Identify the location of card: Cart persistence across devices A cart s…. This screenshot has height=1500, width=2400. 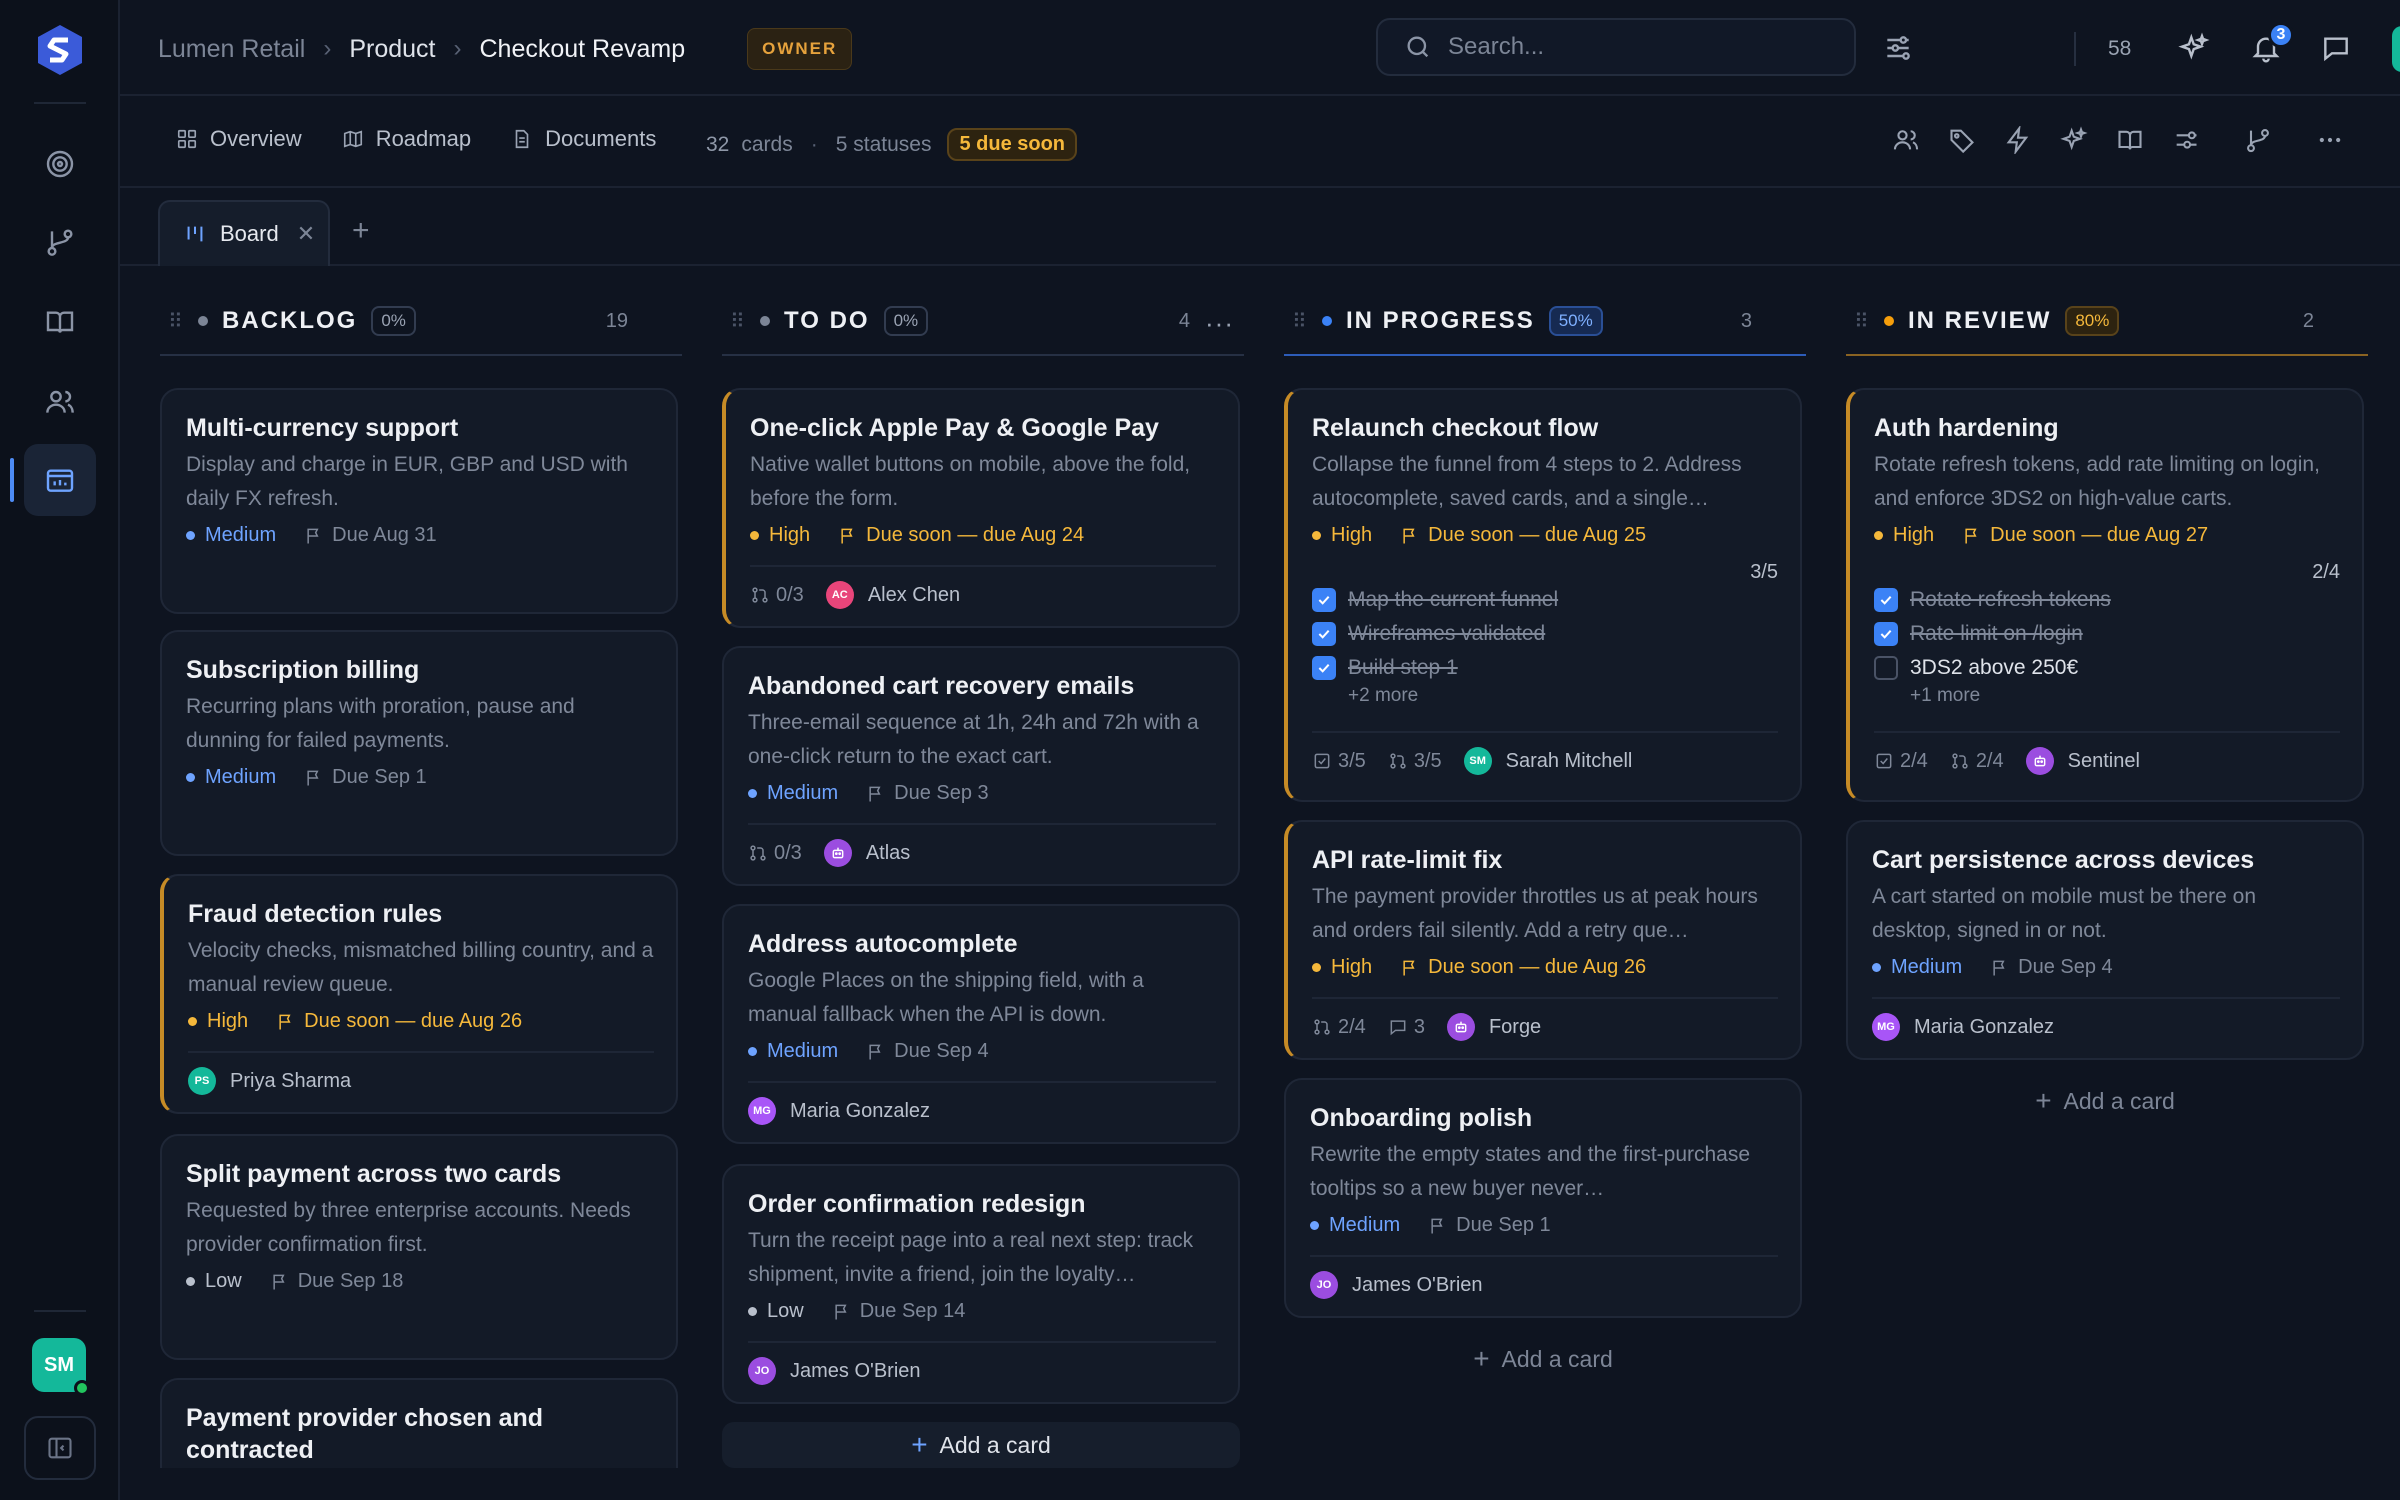
(2105, 940).